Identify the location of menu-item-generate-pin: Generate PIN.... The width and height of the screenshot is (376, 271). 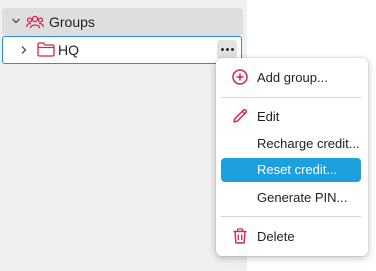
(291, 198).